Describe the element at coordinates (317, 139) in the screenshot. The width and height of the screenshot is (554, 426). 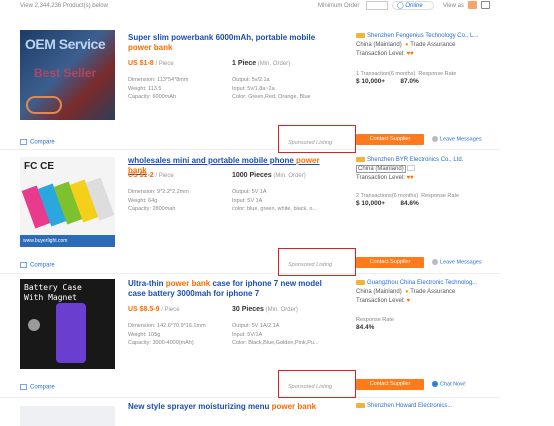
I see `highlight-box` at that location.